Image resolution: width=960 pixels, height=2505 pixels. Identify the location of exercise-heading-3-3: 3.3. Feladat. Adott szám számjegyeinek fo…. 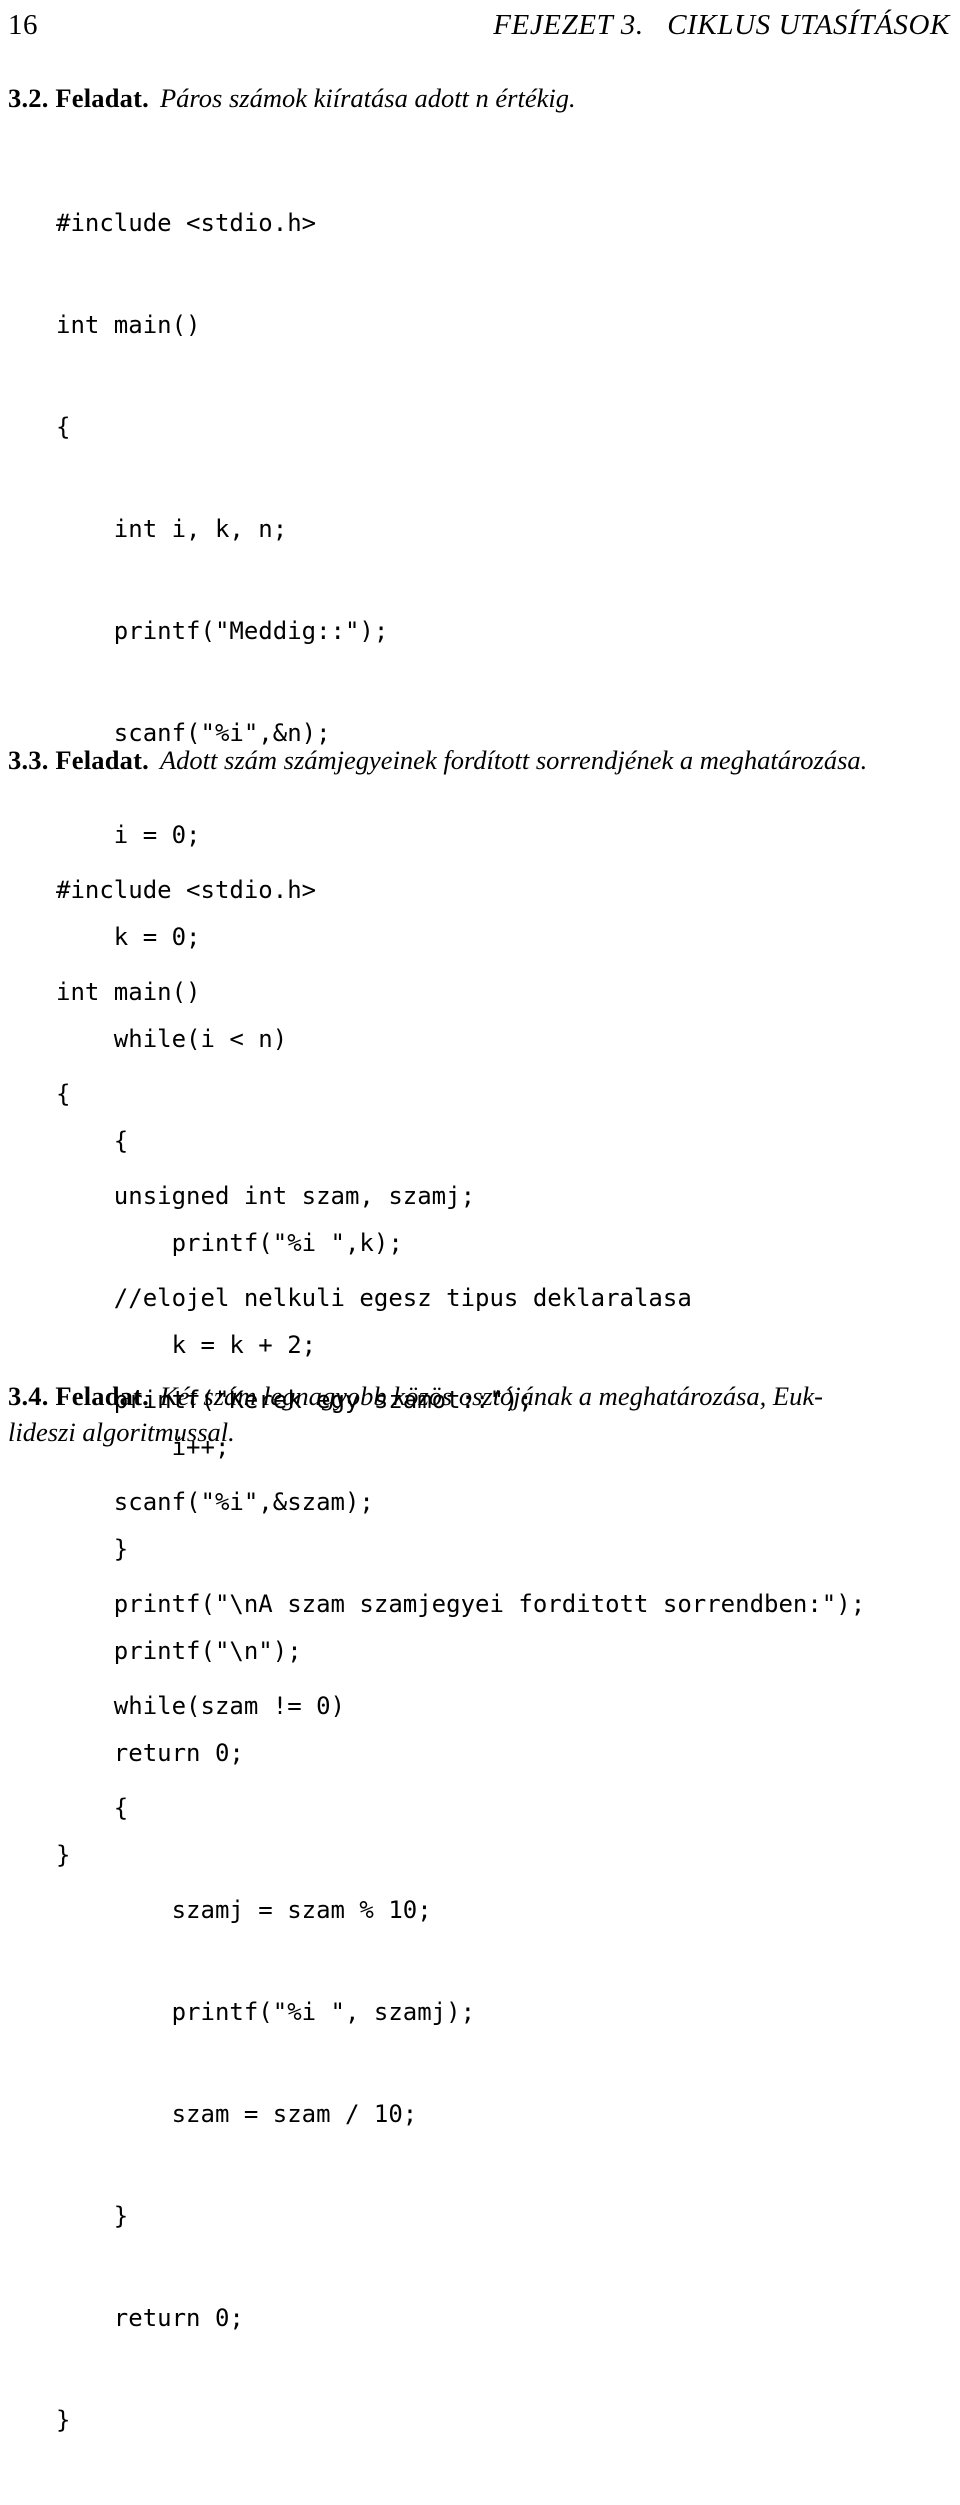
(480, 760).